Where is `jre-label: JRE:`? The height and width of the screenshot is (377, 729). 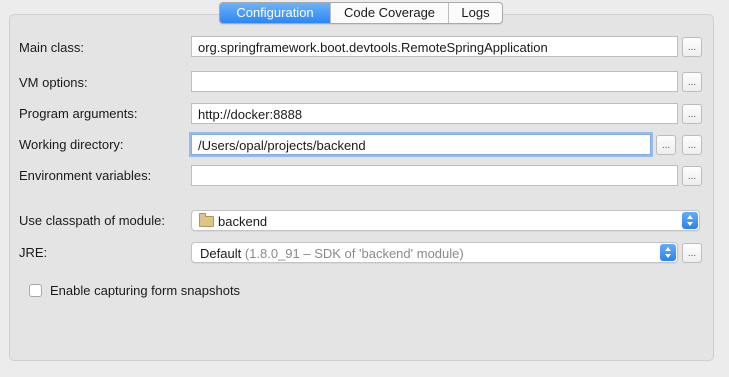 jre-label: JRE: is located at coordinates (33, 252).